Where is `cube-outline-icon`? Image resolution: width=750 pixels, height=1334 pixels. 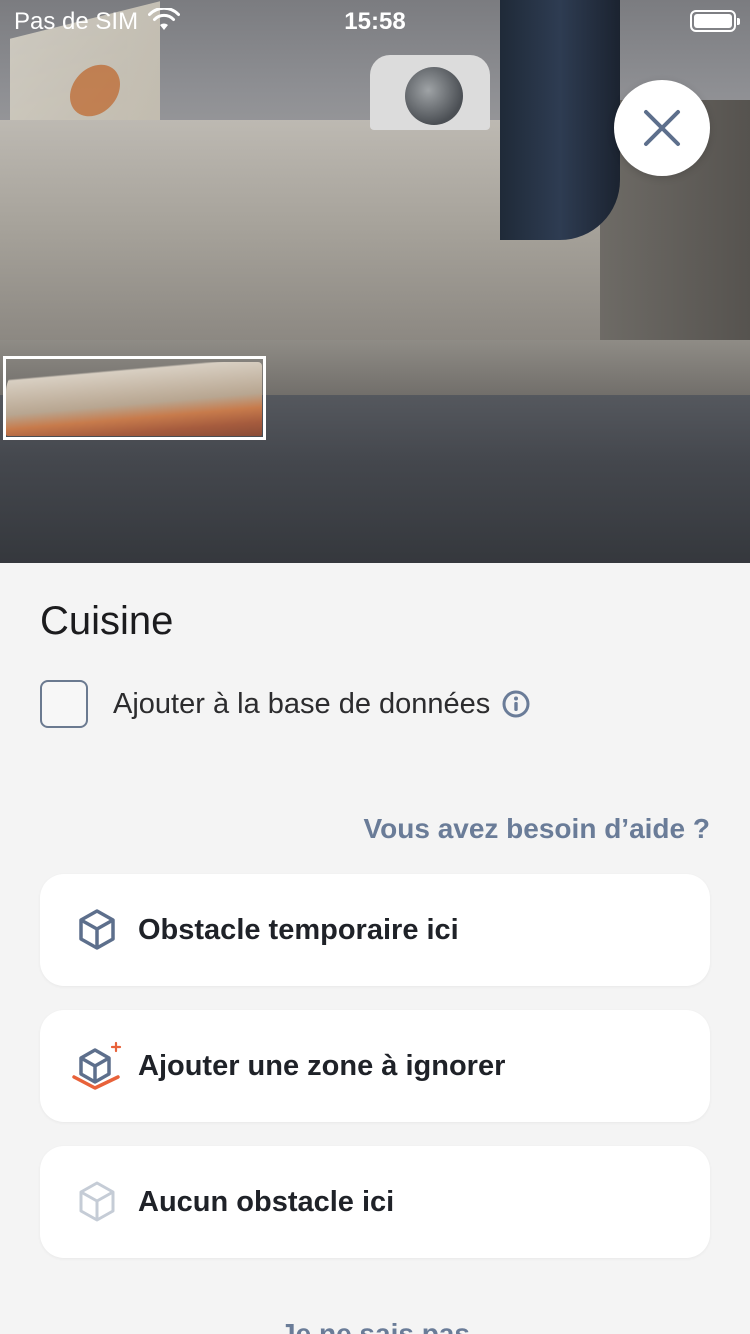 cube-outline-icon is located at coordinates (97, 1201).